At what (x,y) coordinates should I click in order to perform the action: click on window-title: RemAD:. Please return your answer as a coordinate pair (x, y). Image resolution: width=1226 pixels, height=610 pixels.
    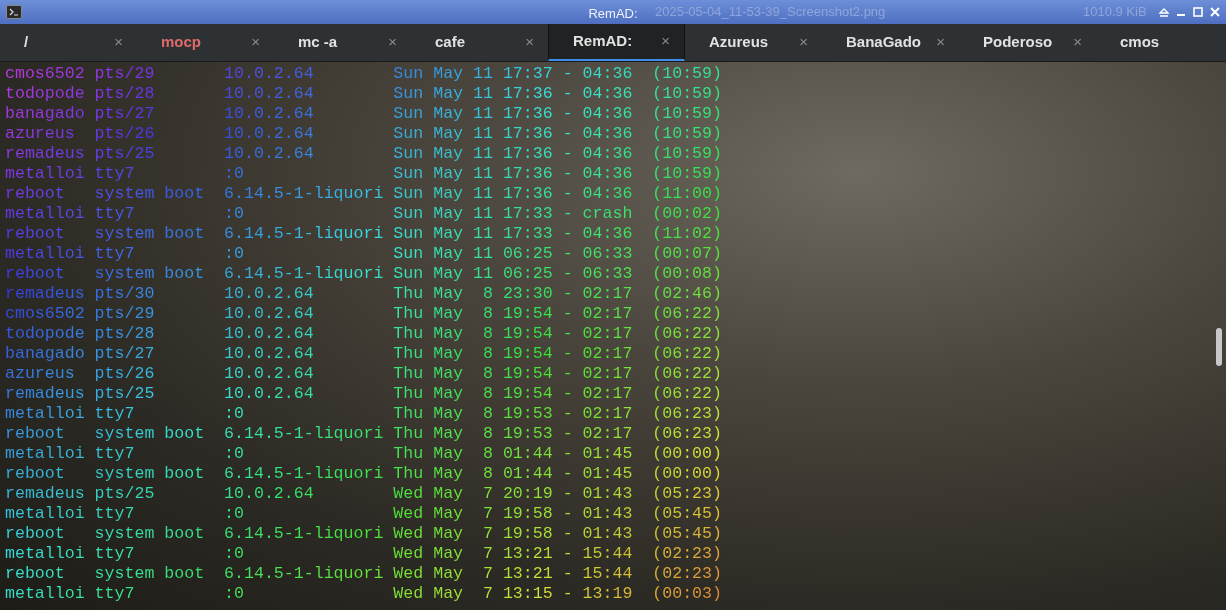
    Looking at the image, I should click on (613, 14).